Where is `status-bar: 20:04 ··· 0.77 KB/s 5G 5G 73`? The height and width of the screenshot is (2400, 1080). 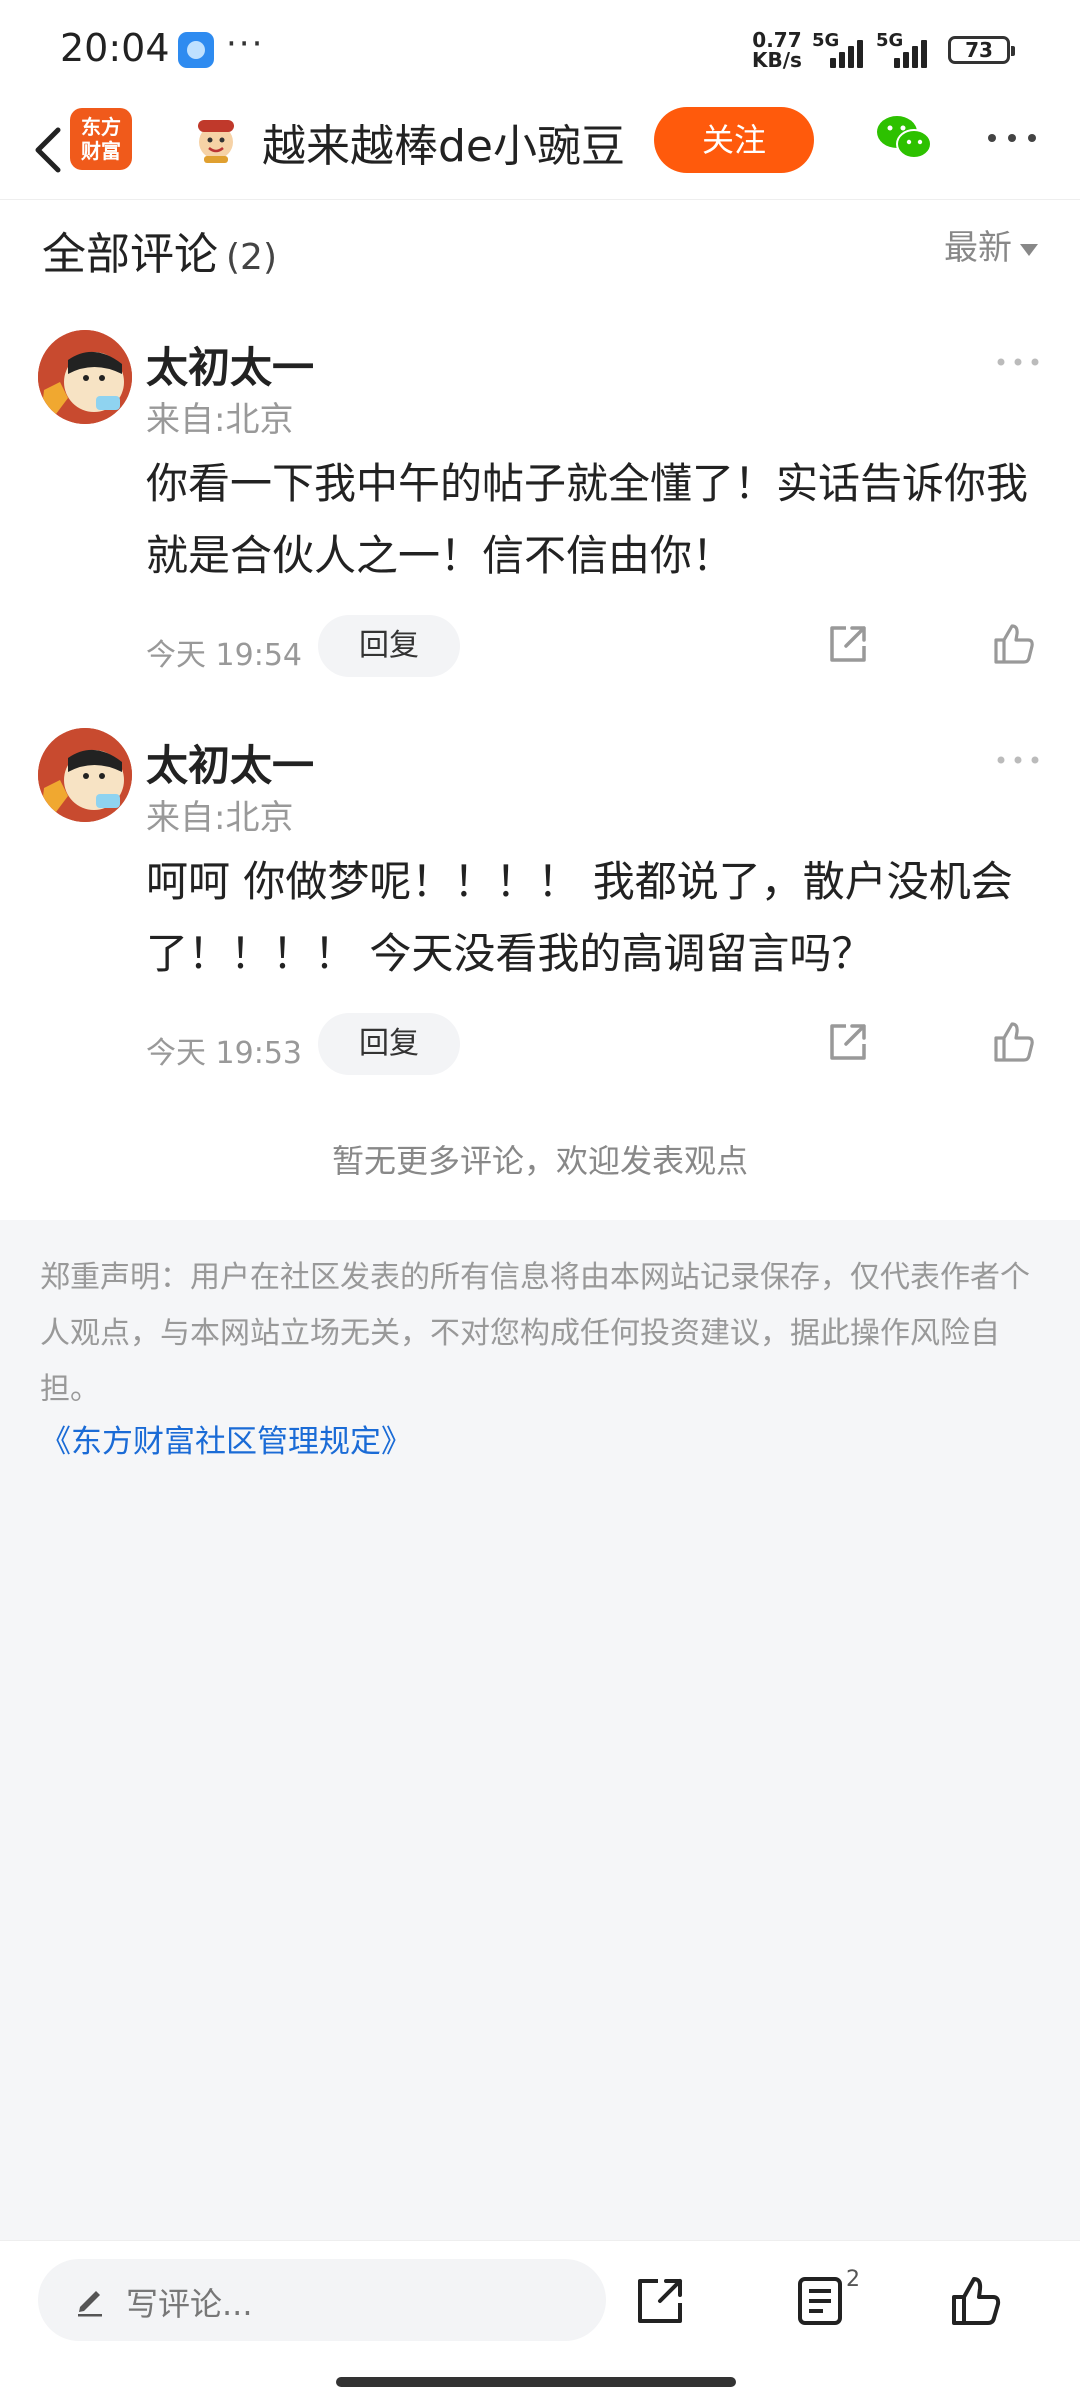
status-bar: 20:04 ··· 0.77 KB/s 5G 5G 73 is located at coordinates (540, 50).